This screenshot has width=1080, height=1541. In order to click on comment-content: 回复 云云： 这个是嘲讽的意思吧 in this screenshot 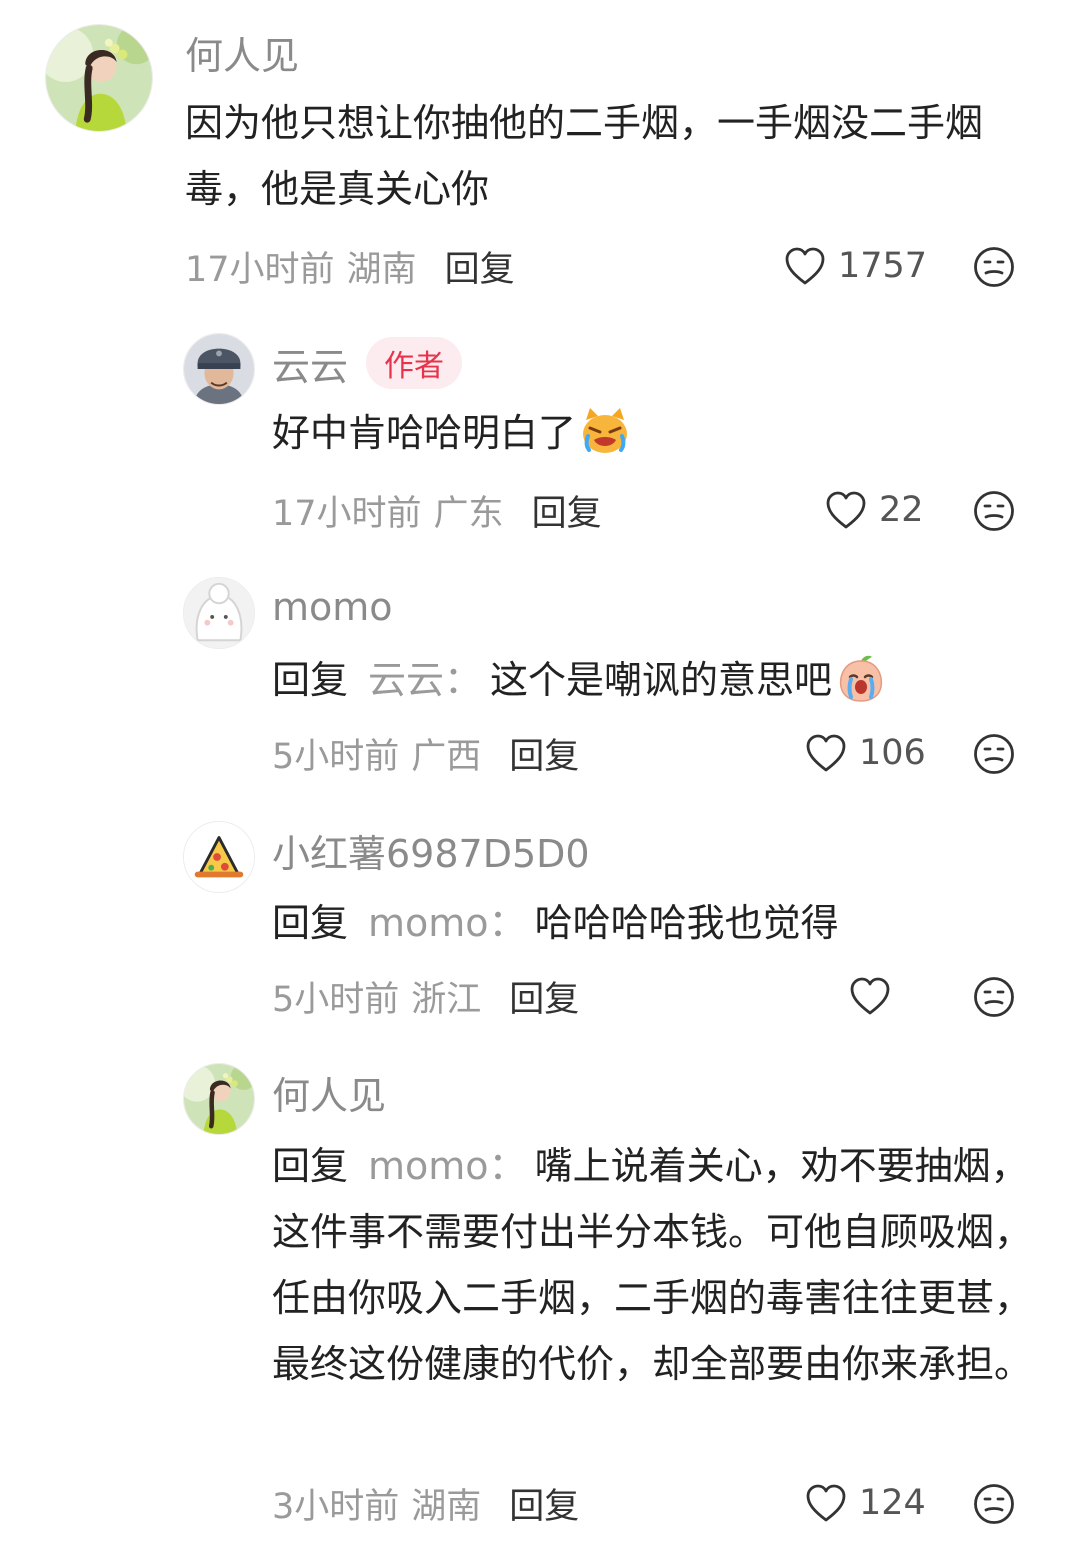, I will do `click(652, 680)`.